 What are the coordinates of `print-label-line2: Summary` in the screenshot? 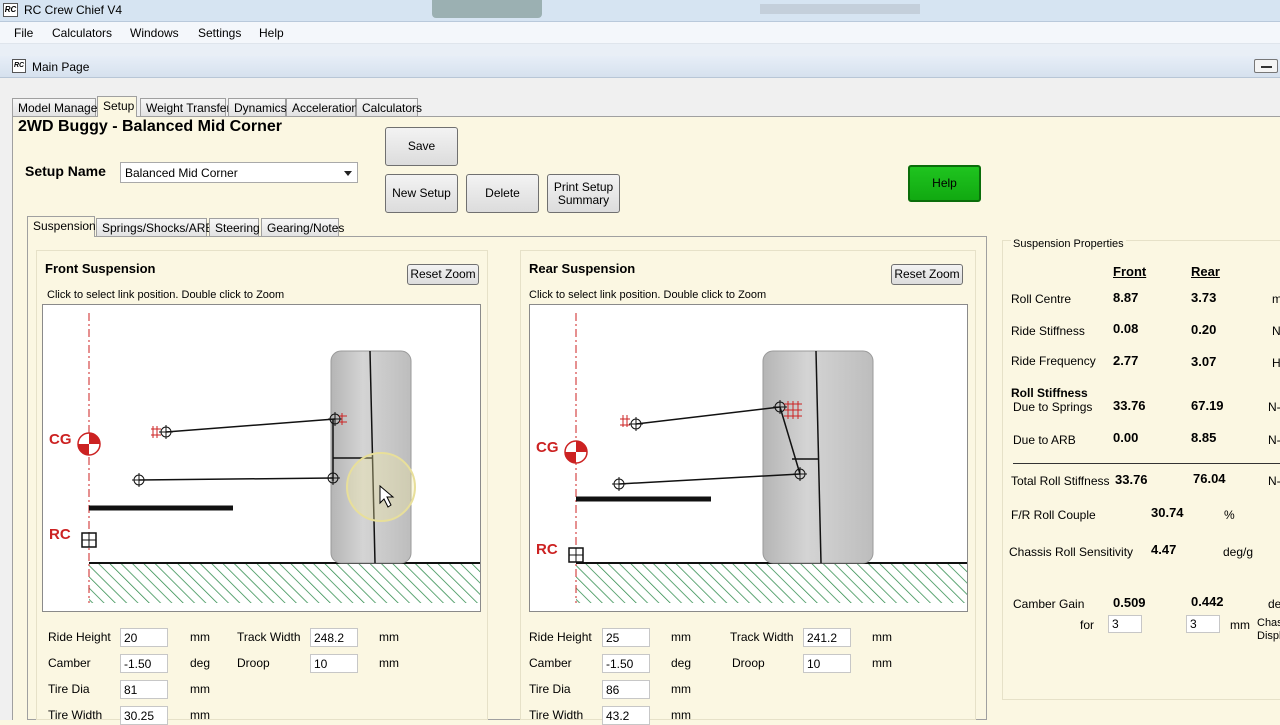 It's located at (583, 199).